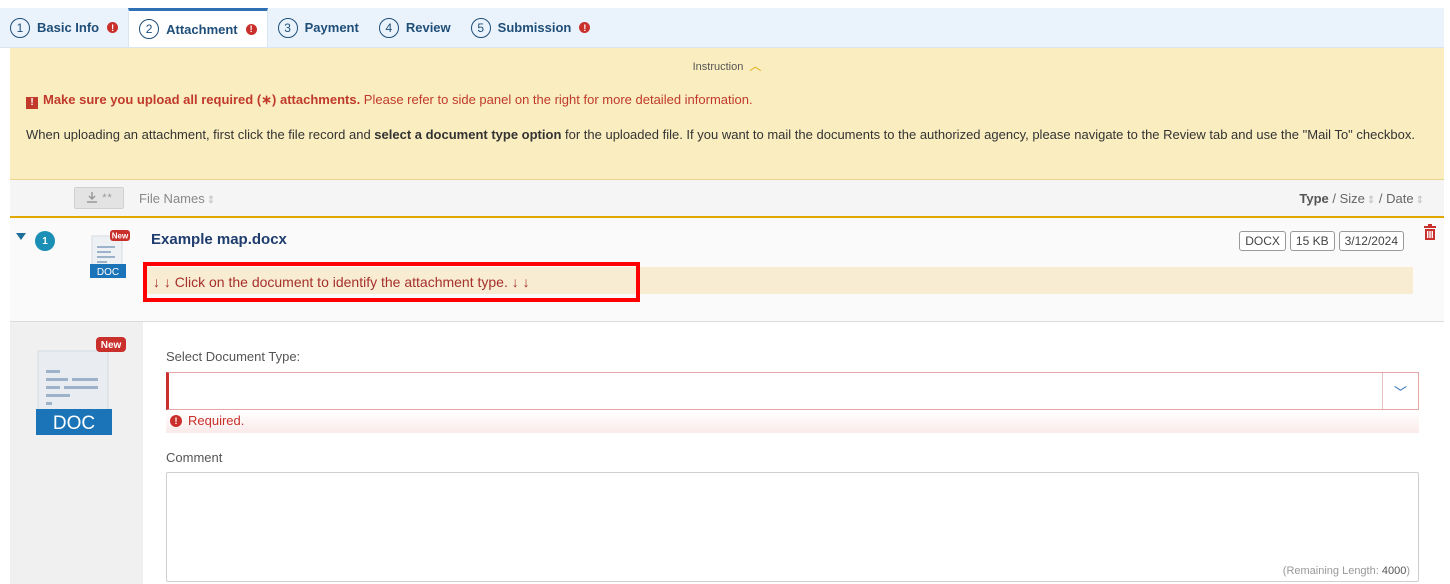 The height and width of the screenshot is (584, 1450). I want to click on tab-number: 1, so click(20, 27).